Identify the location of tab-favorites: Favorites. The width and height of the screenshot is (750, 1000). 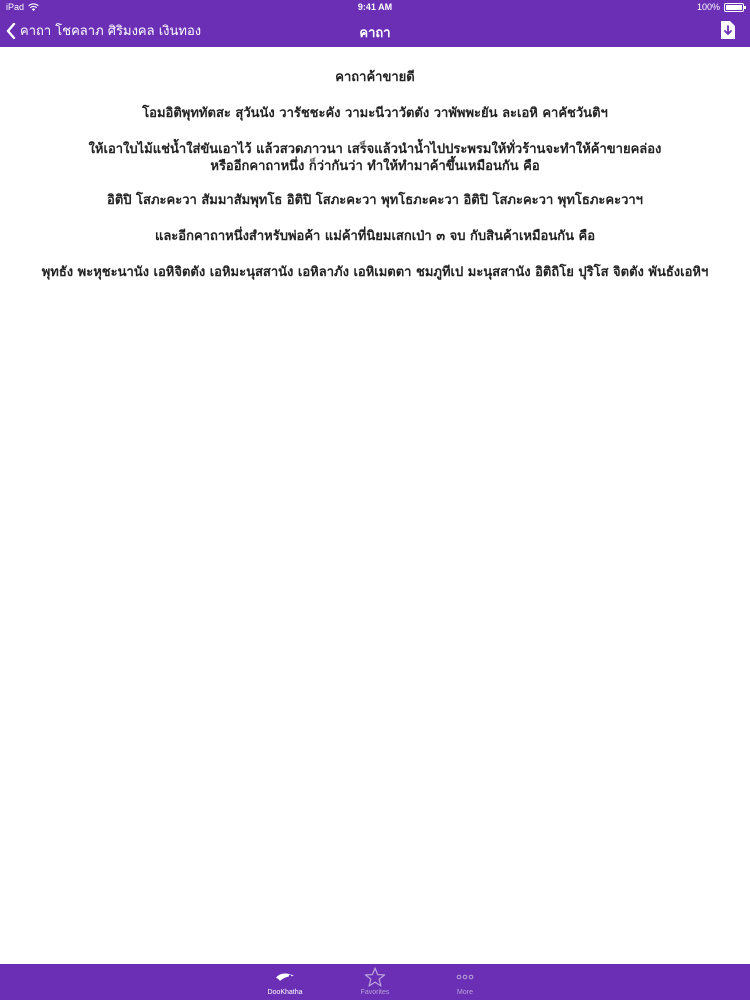
(375, 982).